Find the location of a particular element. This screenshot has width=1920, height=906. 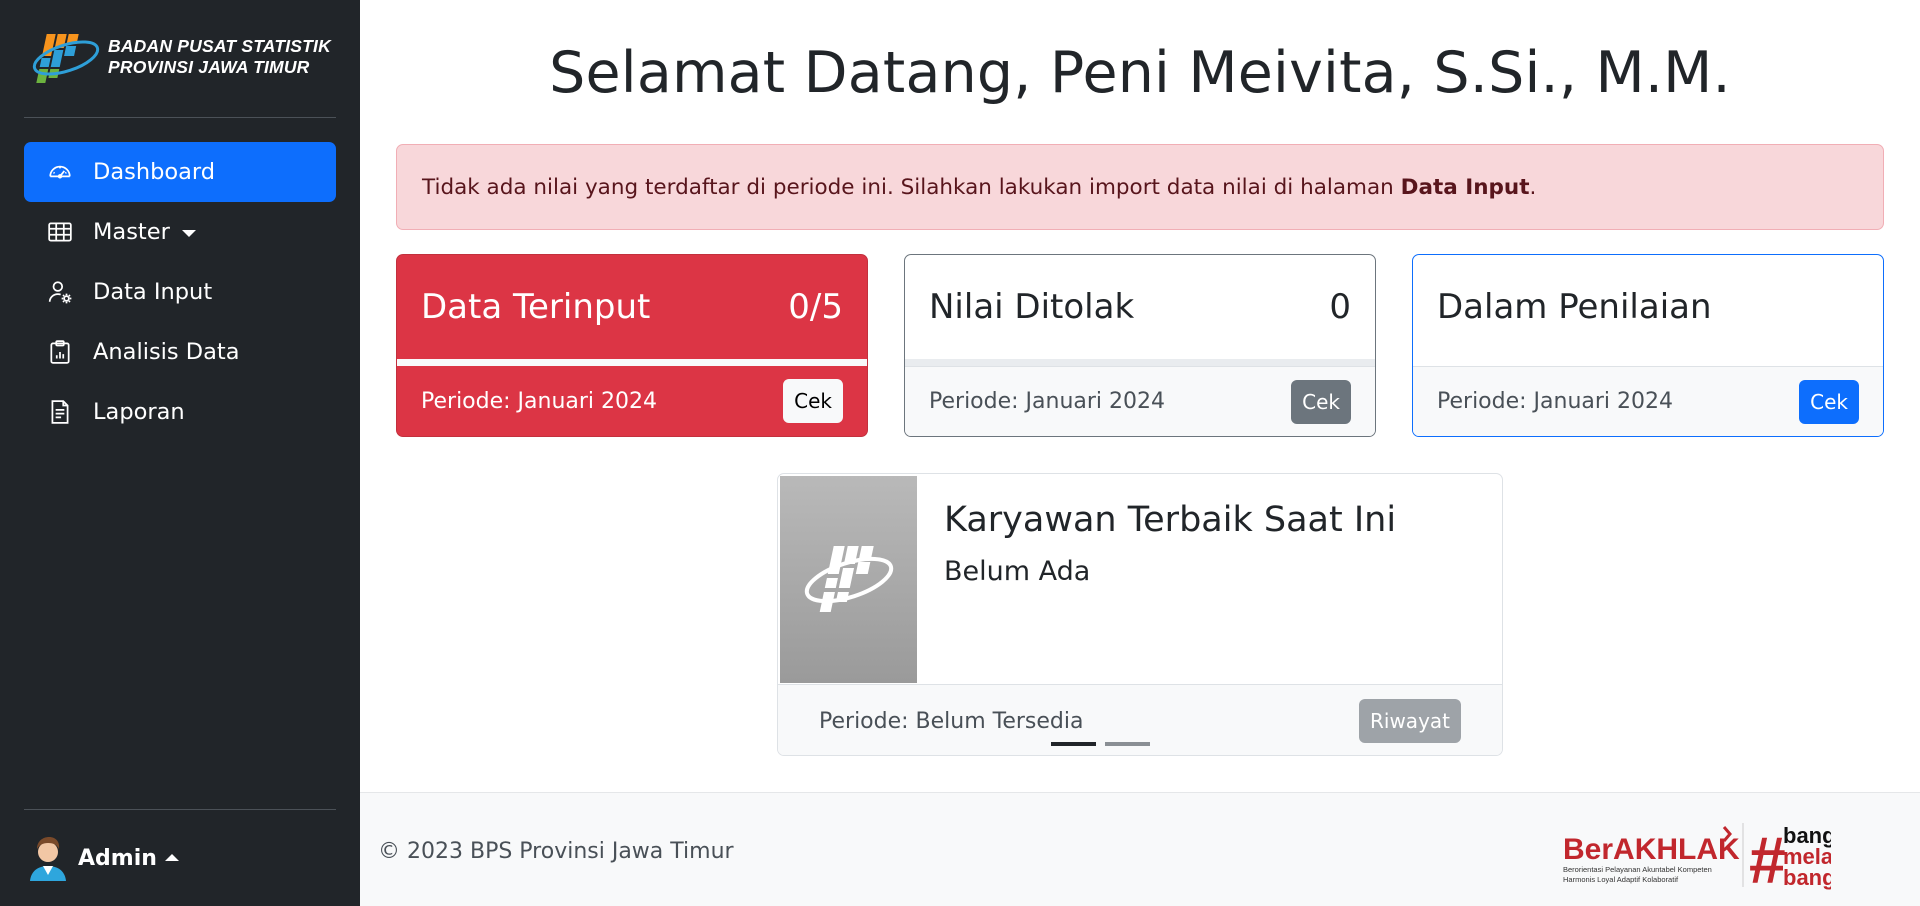

sidebar-item-label: Master is located at coordinates (131, 232).